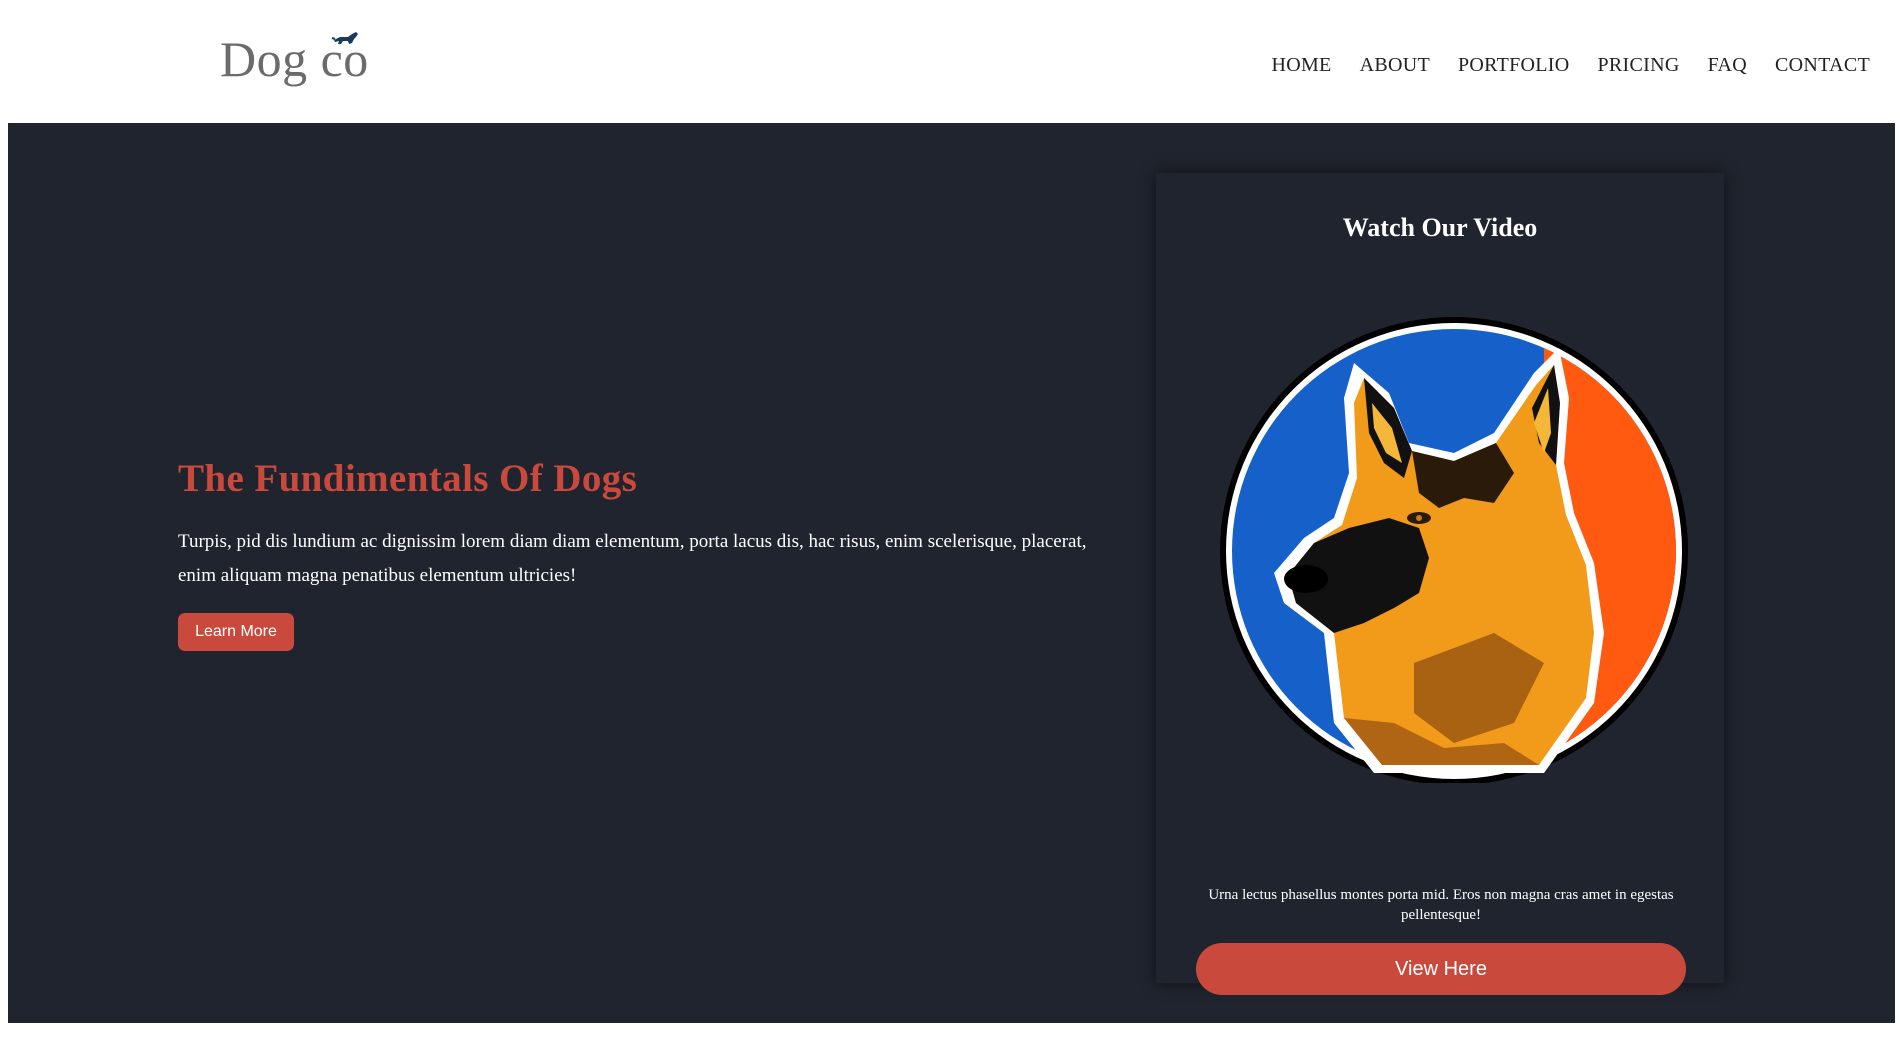 The width and height of the screenshot is (1900, 1037). What do you see at coordinates (1727, 65) in the screenshot?
I see `nav-faq: FAQ` at bounding box center [1727, 65].